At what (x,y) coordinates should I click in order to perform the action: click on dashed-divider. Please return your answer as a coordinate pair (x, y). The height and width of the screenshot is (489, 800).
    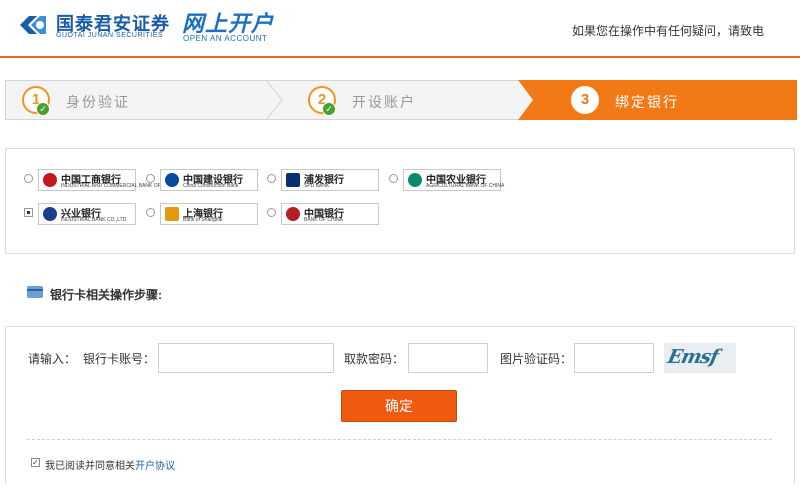
    Looking at the image, I should click on (399, 439).